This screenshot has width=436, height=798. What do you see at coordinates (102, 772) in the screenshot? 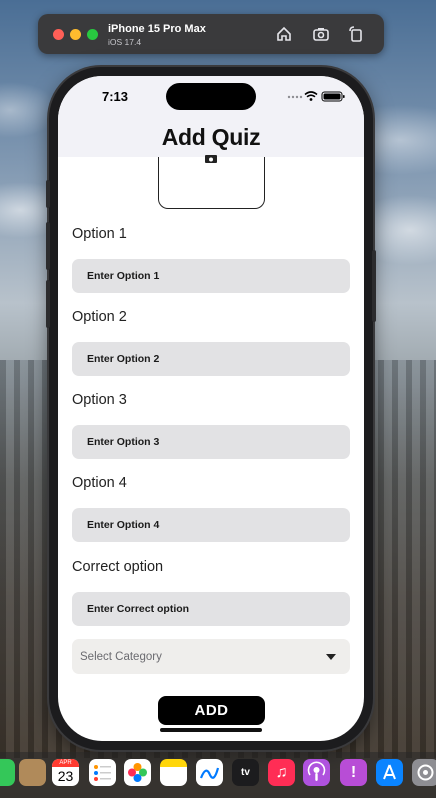
I see `reminders-app-icon` at bounding box center [102, 772].